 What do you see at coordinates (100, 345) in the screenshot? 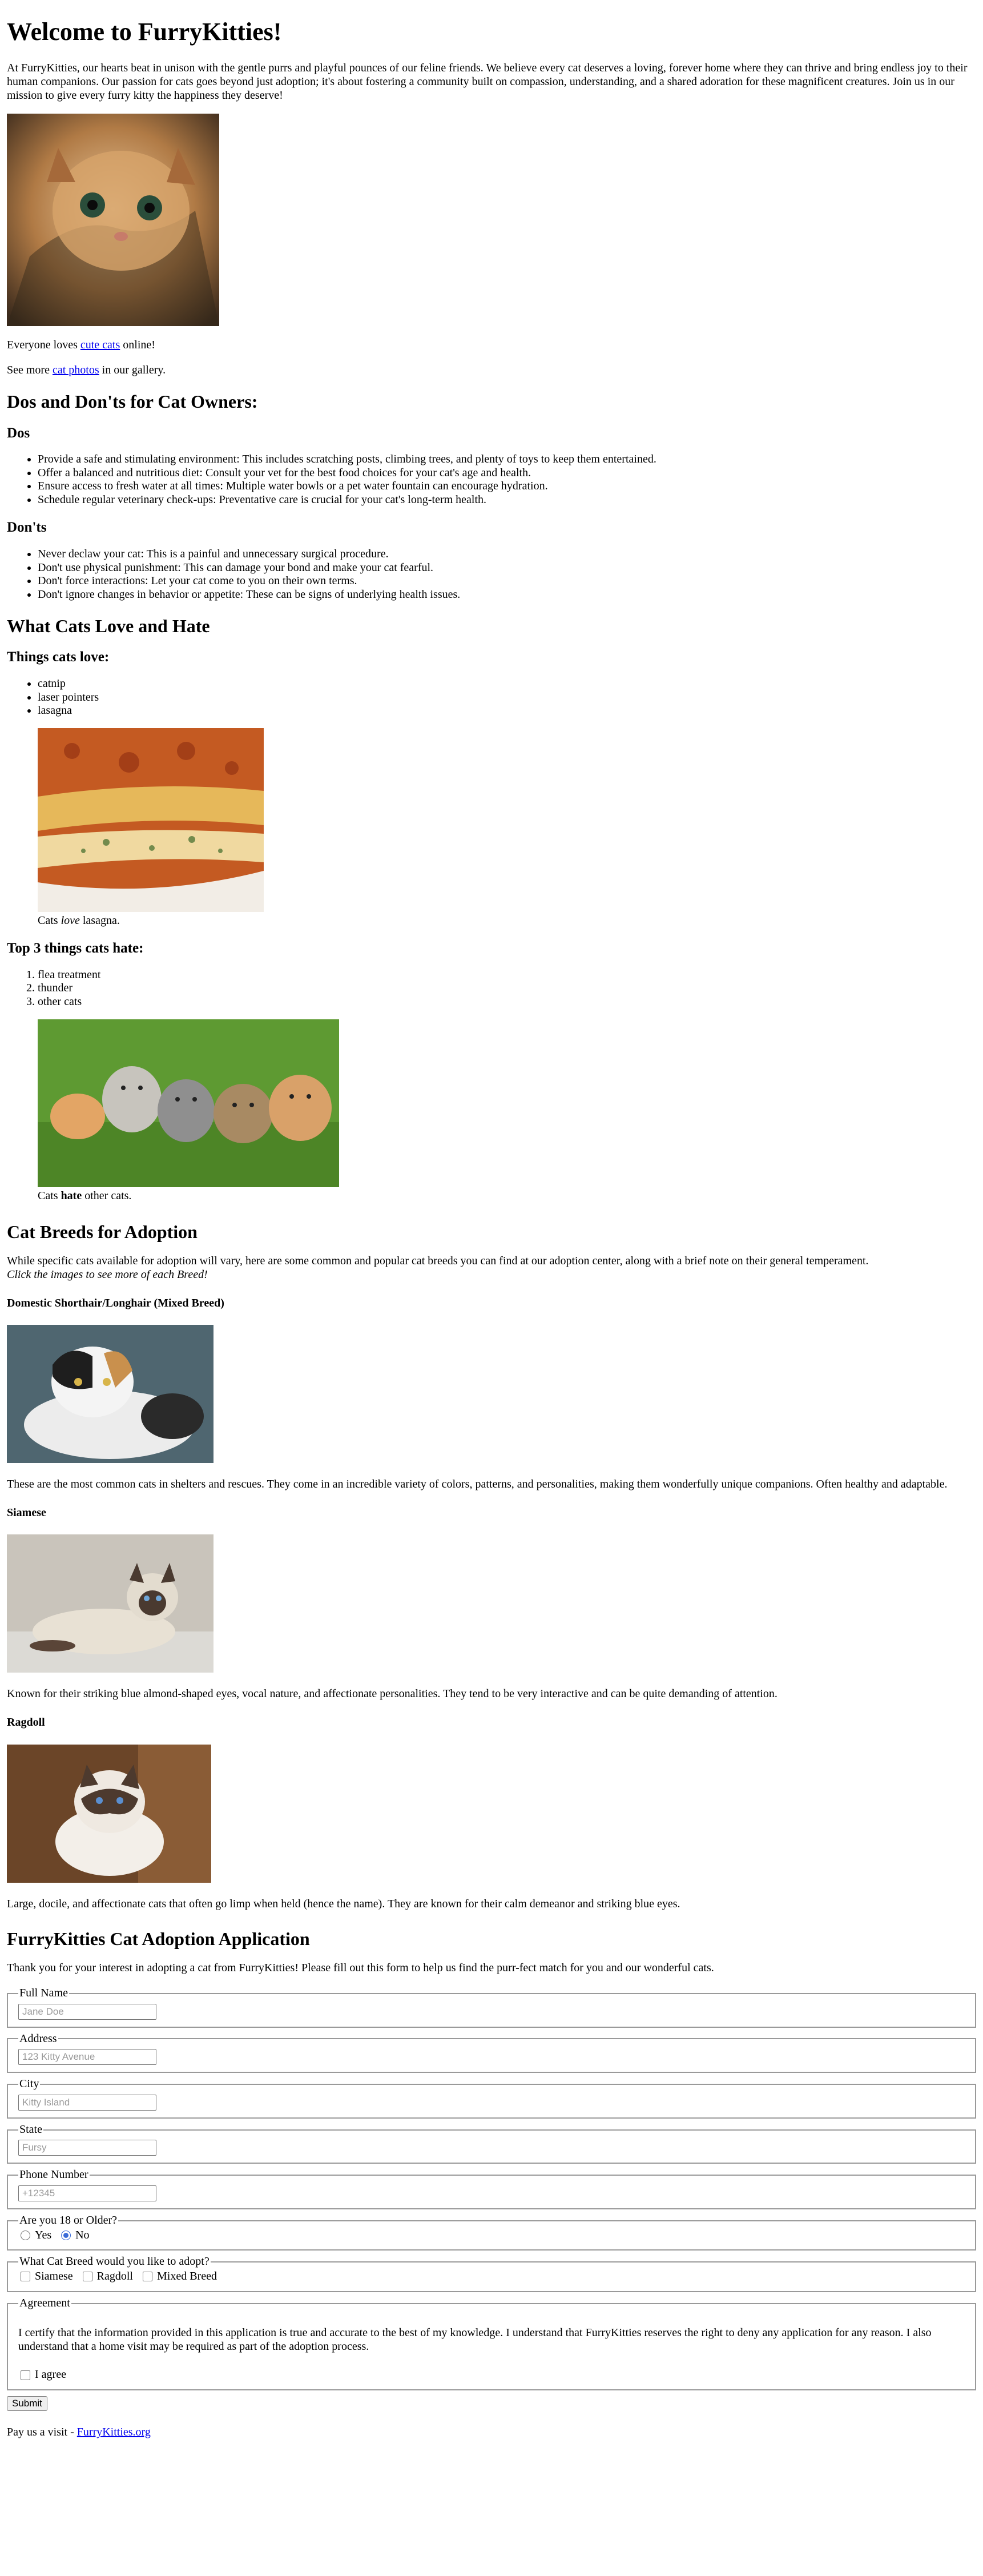
I see `cute-cats-link: cute cats` at bounding box center [100, 345].